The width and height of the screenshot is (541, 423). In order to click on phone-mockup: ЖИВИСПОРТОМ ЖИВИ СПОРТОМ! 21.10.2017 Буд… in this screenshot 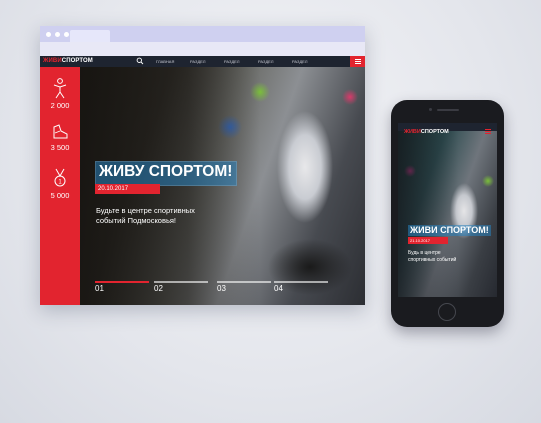, I will do `click(447, 213)`.